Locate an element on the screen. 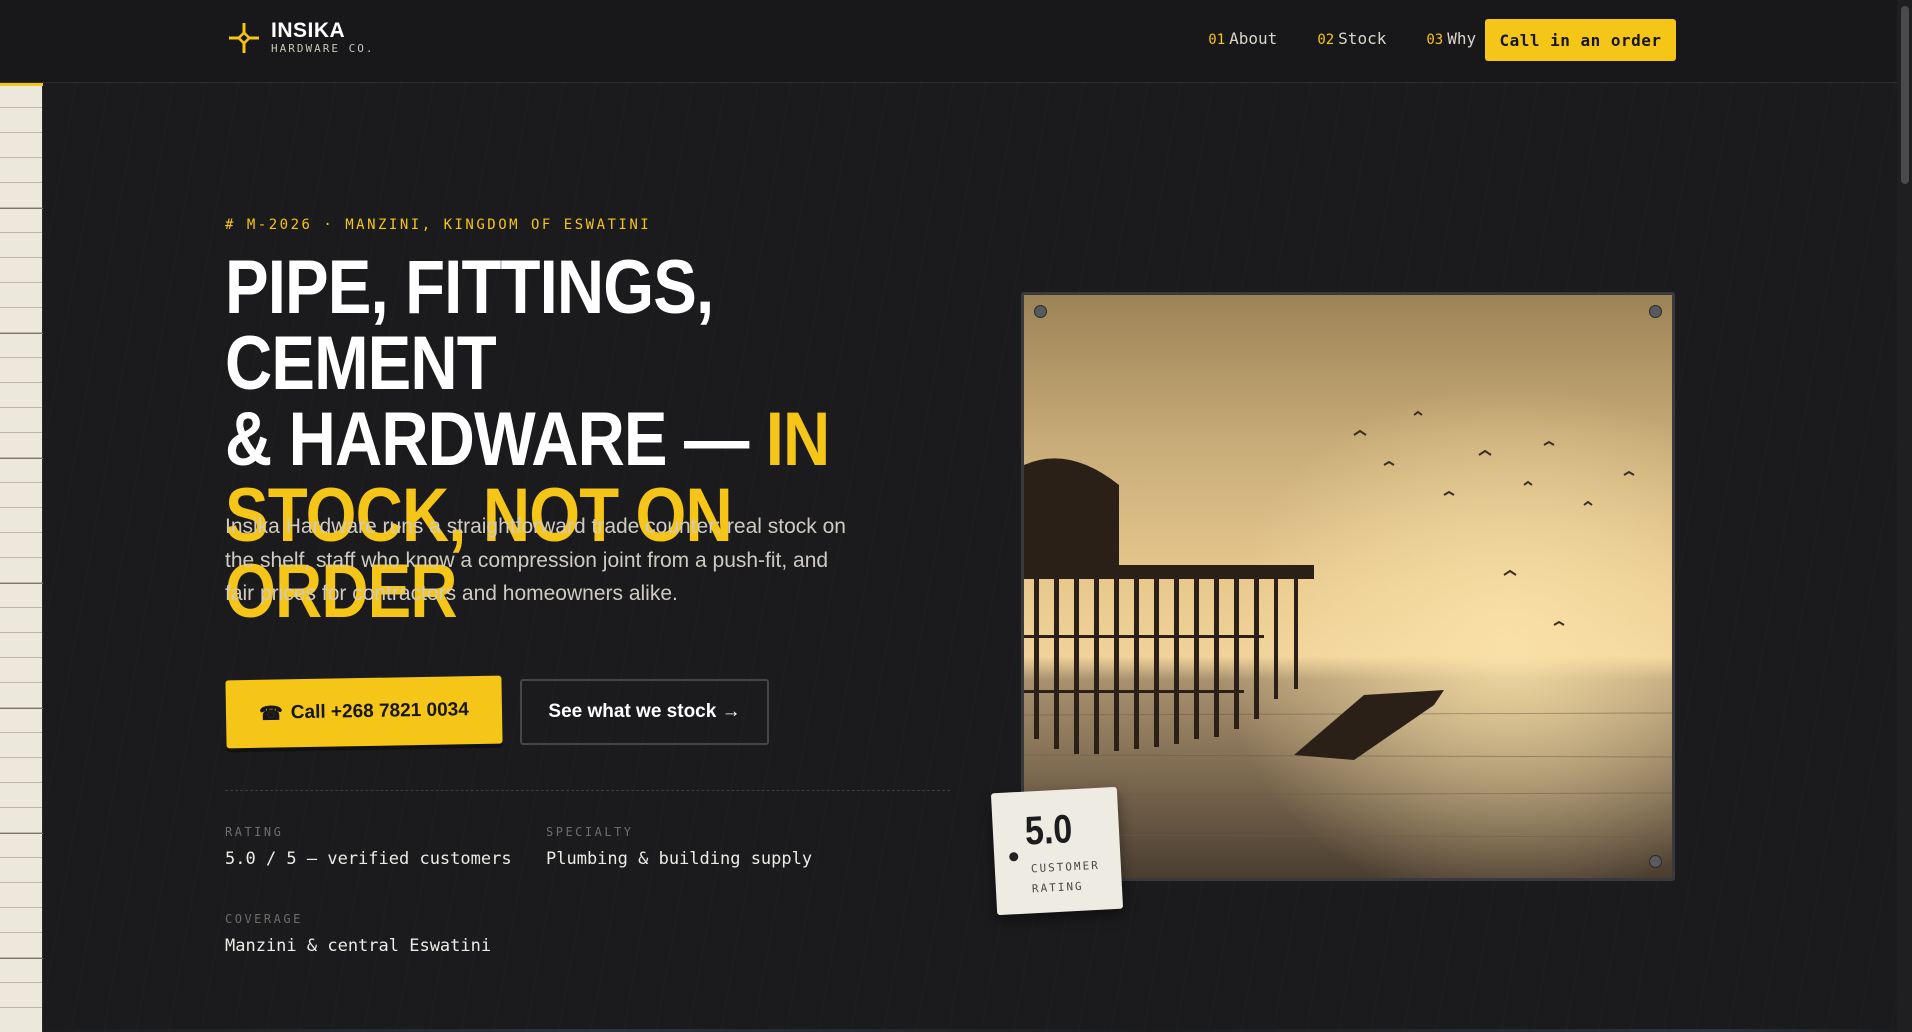 The height and width of the screenshot is (1032, 1912). nav-item-stock: 02 Stock is located at coordinates (1351, 38).